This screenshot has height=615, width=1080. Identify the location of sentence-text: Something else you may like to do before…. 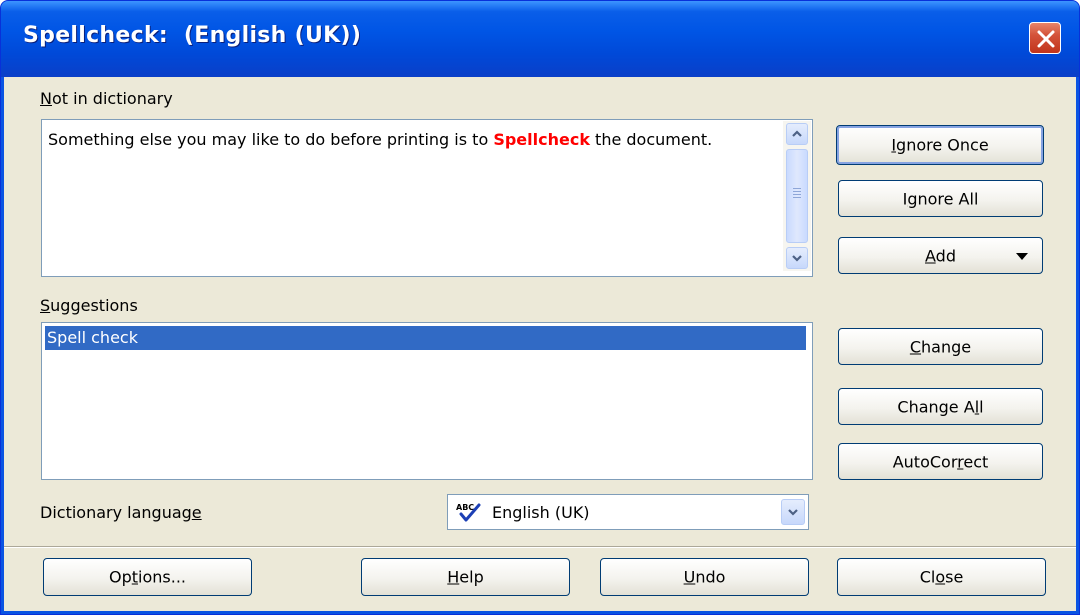
(380, 139).